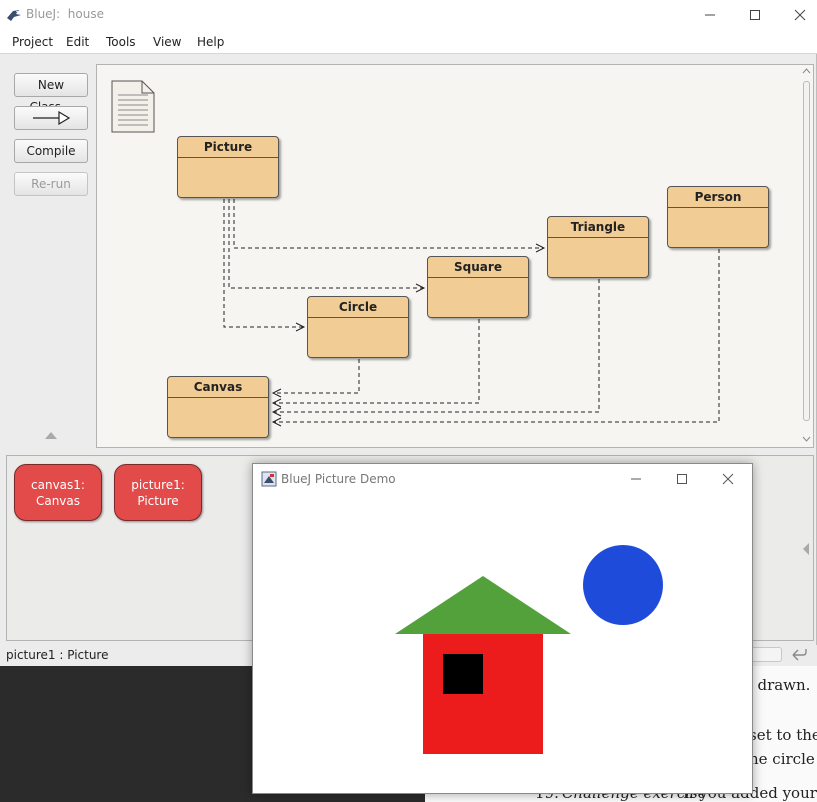 This screenshot has width=817, height=802. Describe the element at coordinates (598, 247) in the screenshot. I see `class-box-triangle: Triangle` at that location.